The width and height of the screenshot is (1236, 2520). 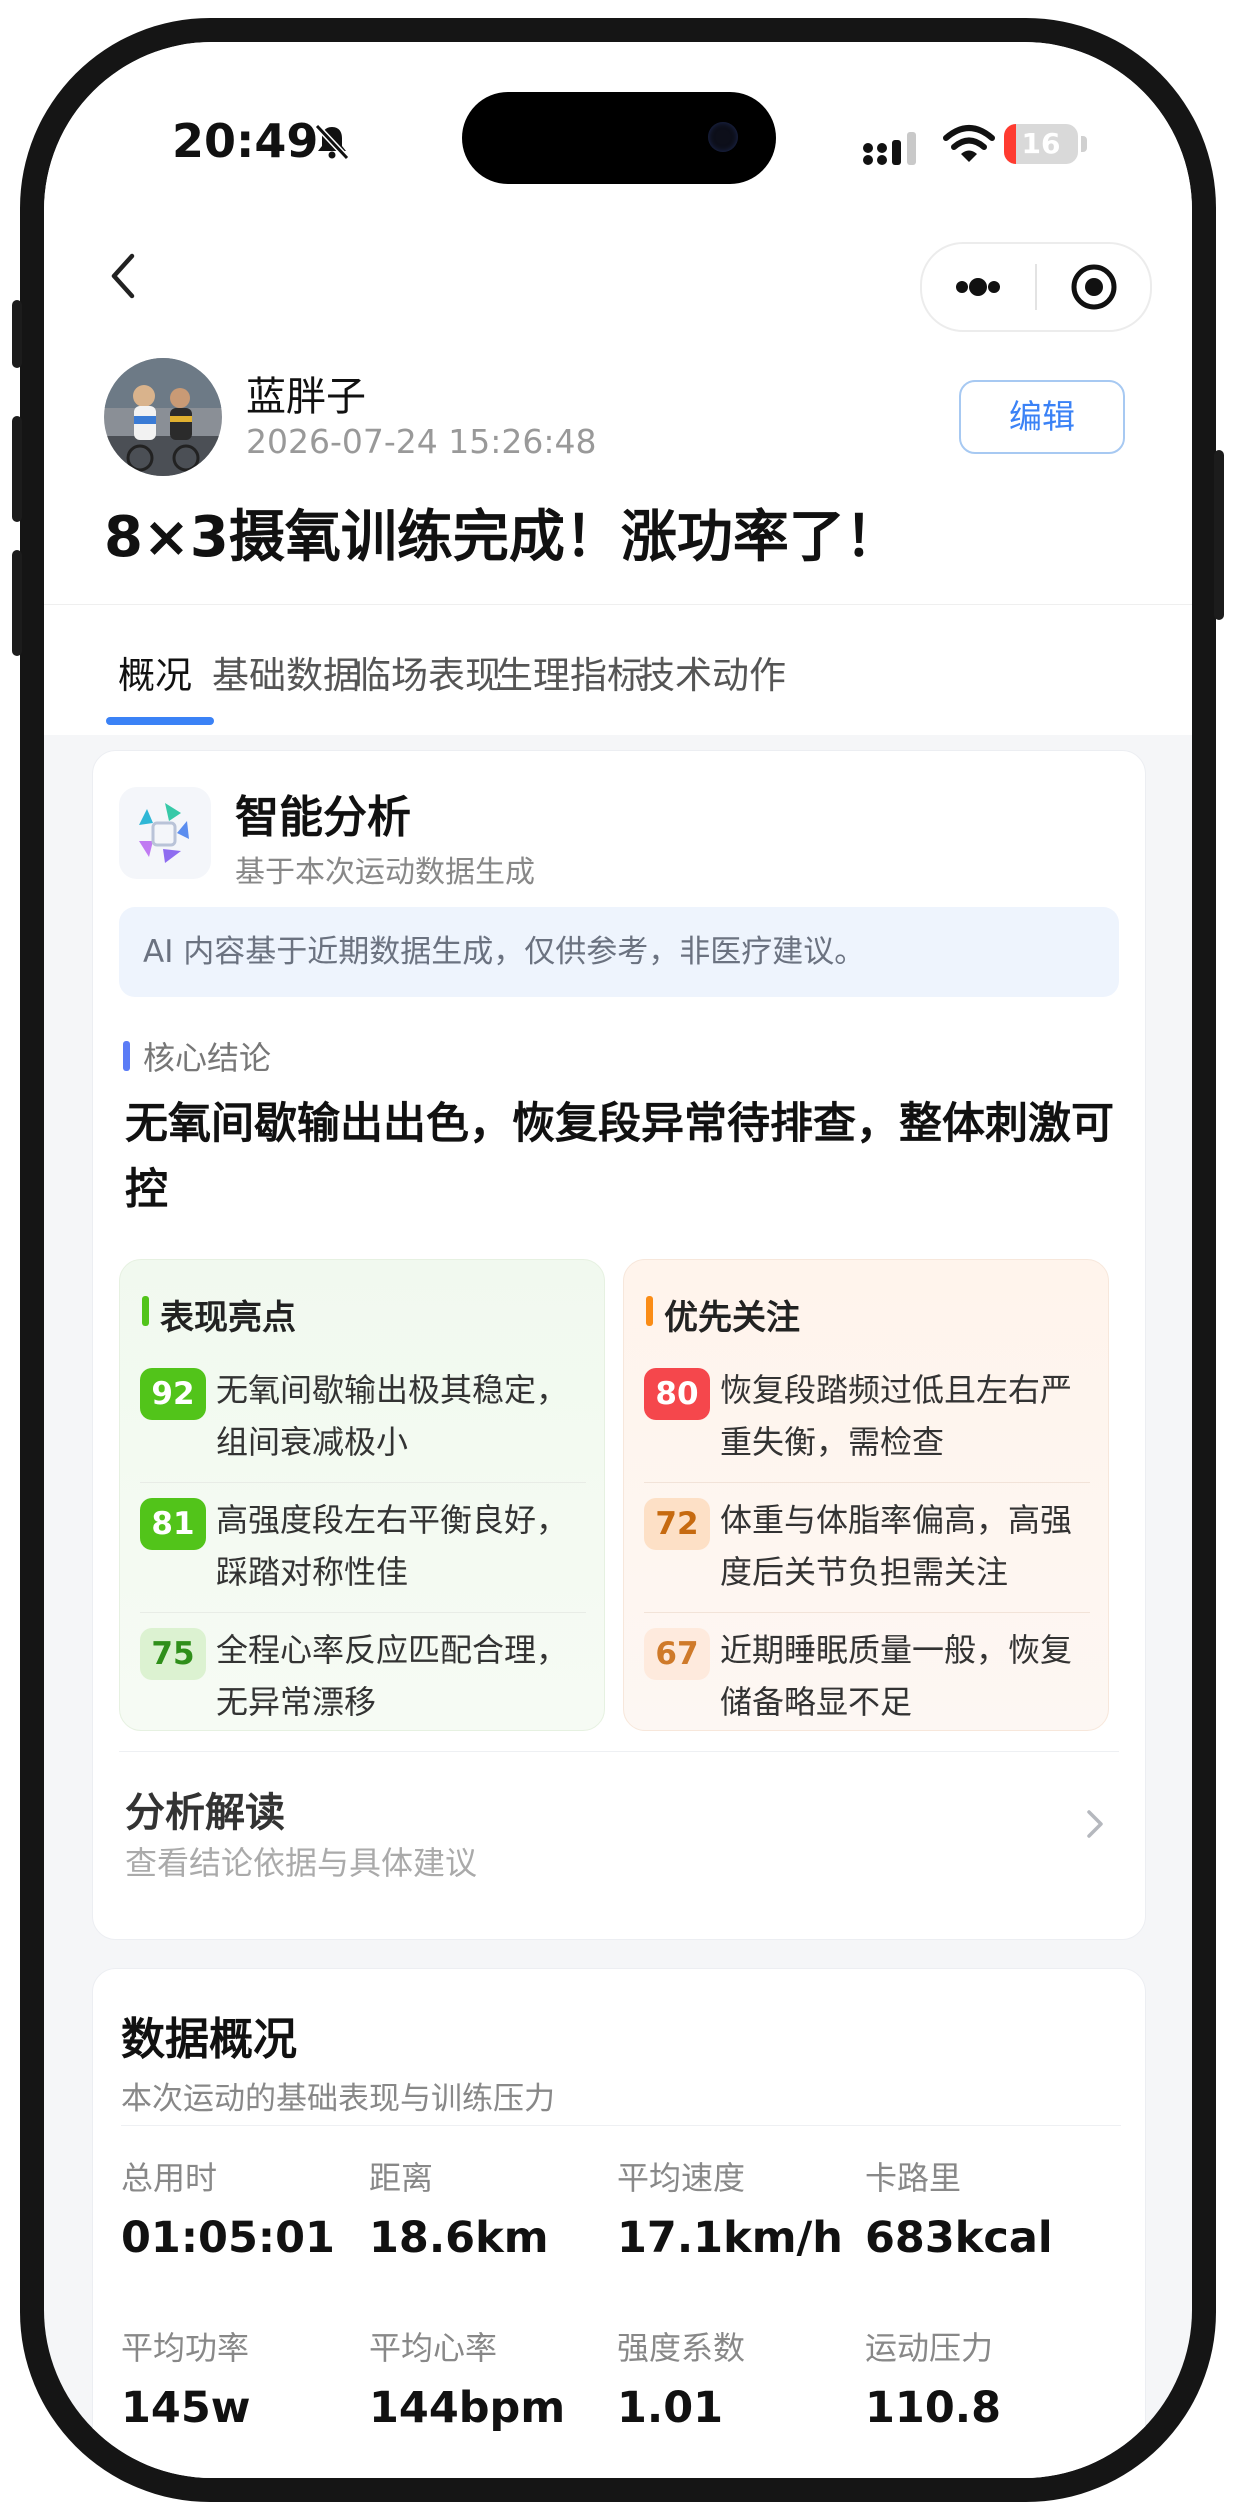 What do you see at coordinates (649, 1311) in the screenshot?
I see `concerns-bar` at bounding box center [649, 1311].